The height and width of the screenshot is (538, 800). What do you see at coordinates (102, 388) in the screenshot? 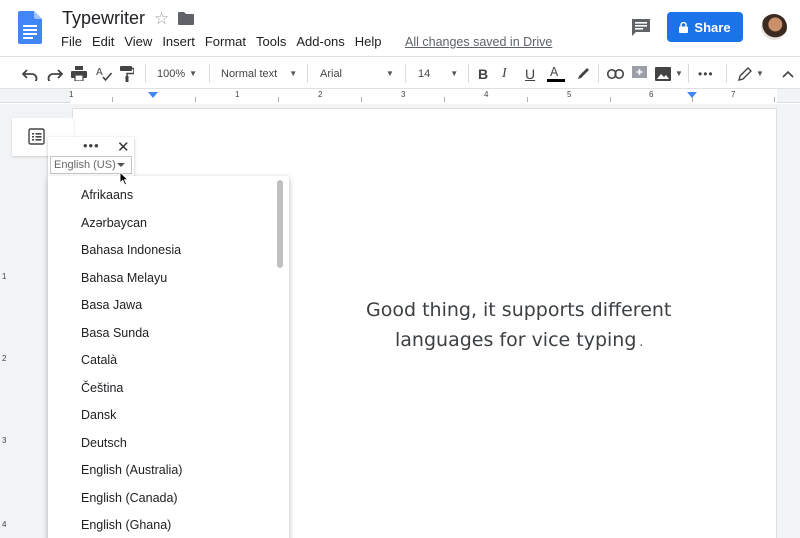
I see `language-option: Čeština` at bounding box center [102, 388].